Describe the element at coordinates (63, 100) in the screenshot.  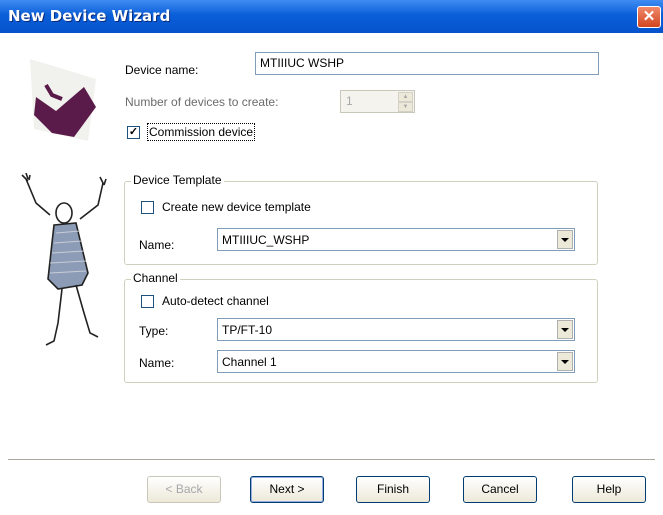
I see `wizard-logo-icon` at that location.